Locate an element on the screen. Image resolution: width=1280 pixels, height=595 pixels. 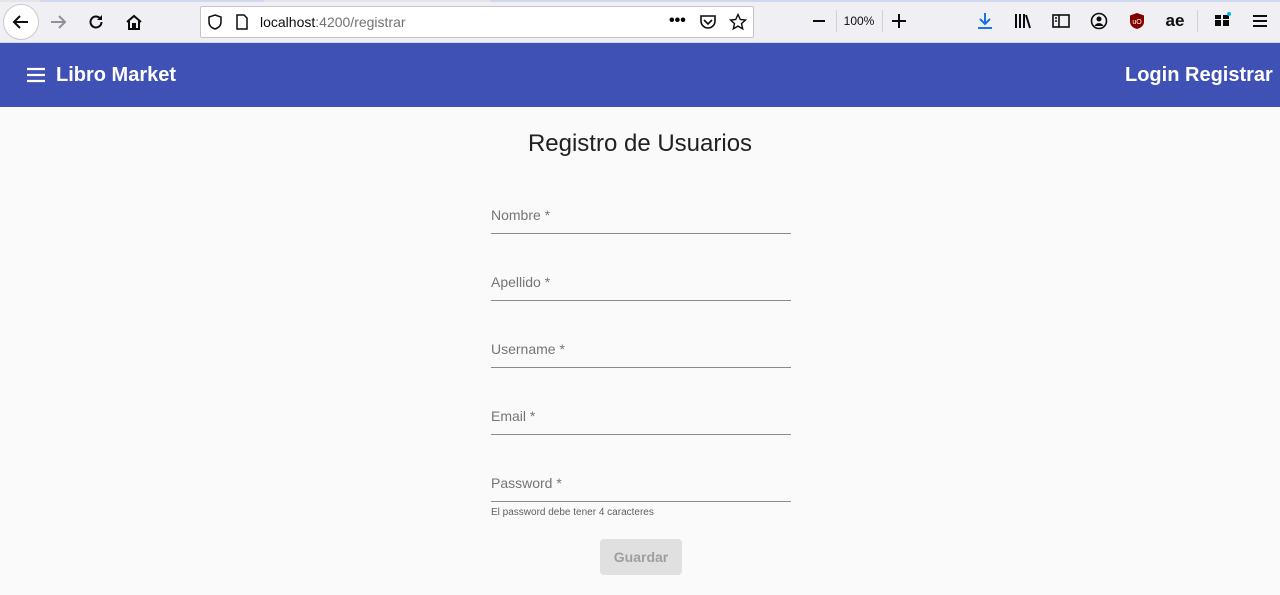
library-button is located at coordinates (1023, 21).